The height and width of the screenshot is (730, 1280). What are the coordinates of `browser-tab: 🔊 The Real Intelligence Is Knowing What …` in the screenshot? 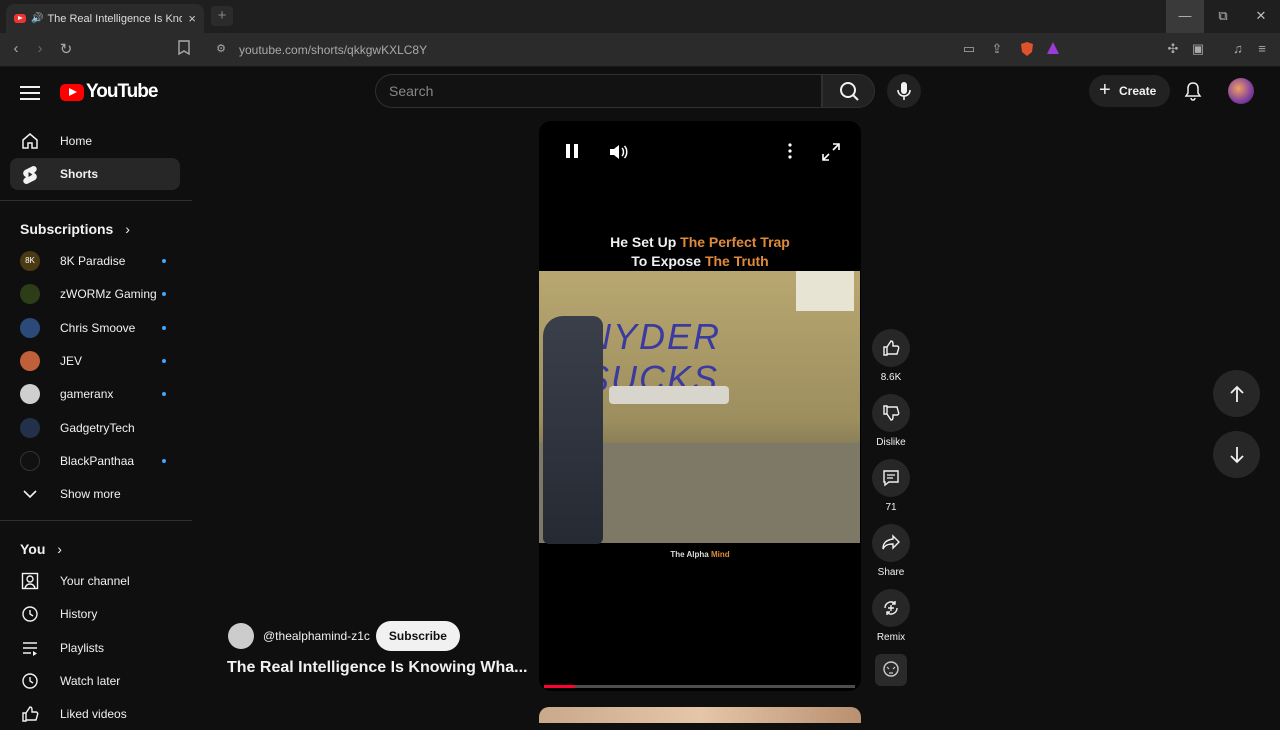 It's located at (105, 18).